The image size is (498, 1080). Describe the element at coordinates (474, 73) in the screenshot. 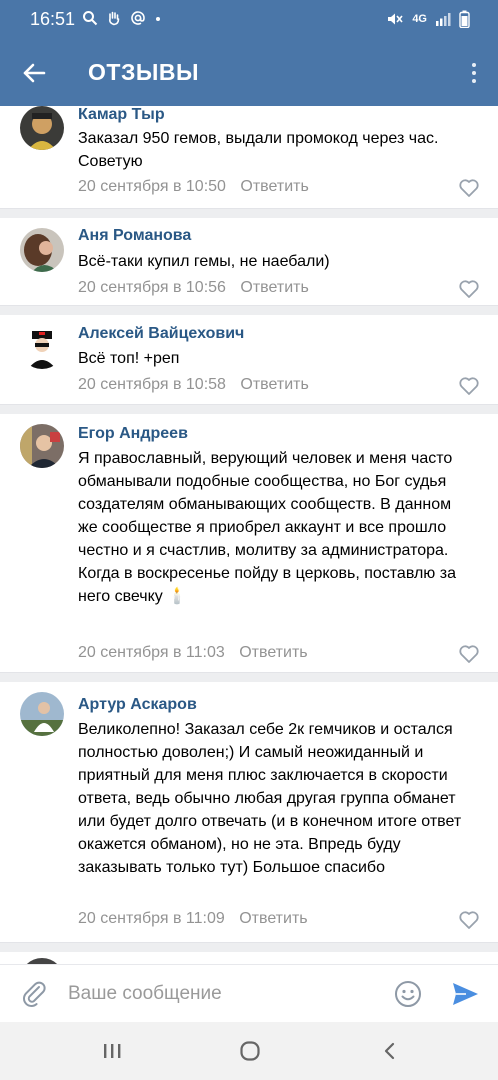

I see `more-menu-button` at that location.